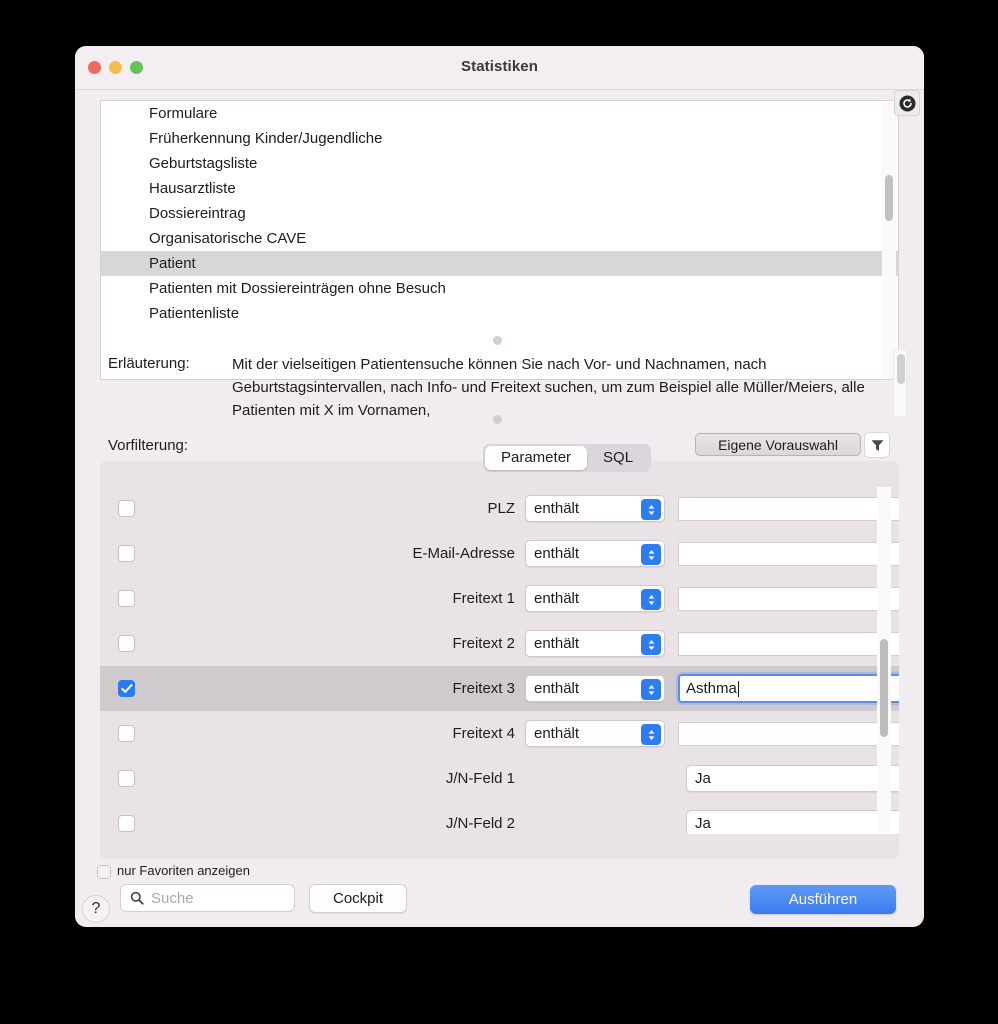 This screenshot has width=998, height=1024. I want to click on tab-bar: Parameter SQL, so click(567, 458).